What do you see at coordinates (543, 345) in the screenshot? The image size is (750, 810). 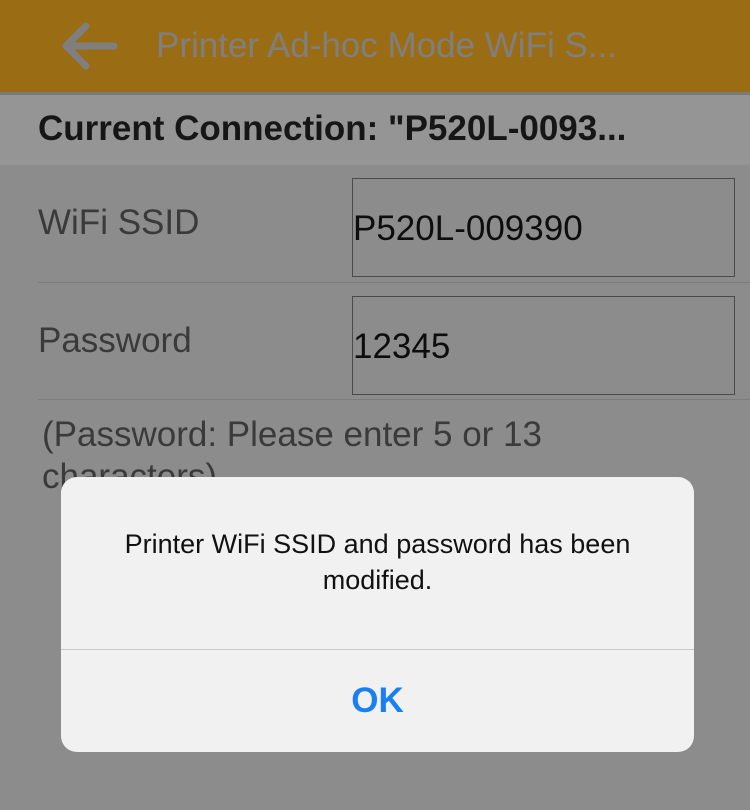 I see `password-input: 12345` at bounding box center [543, 345].